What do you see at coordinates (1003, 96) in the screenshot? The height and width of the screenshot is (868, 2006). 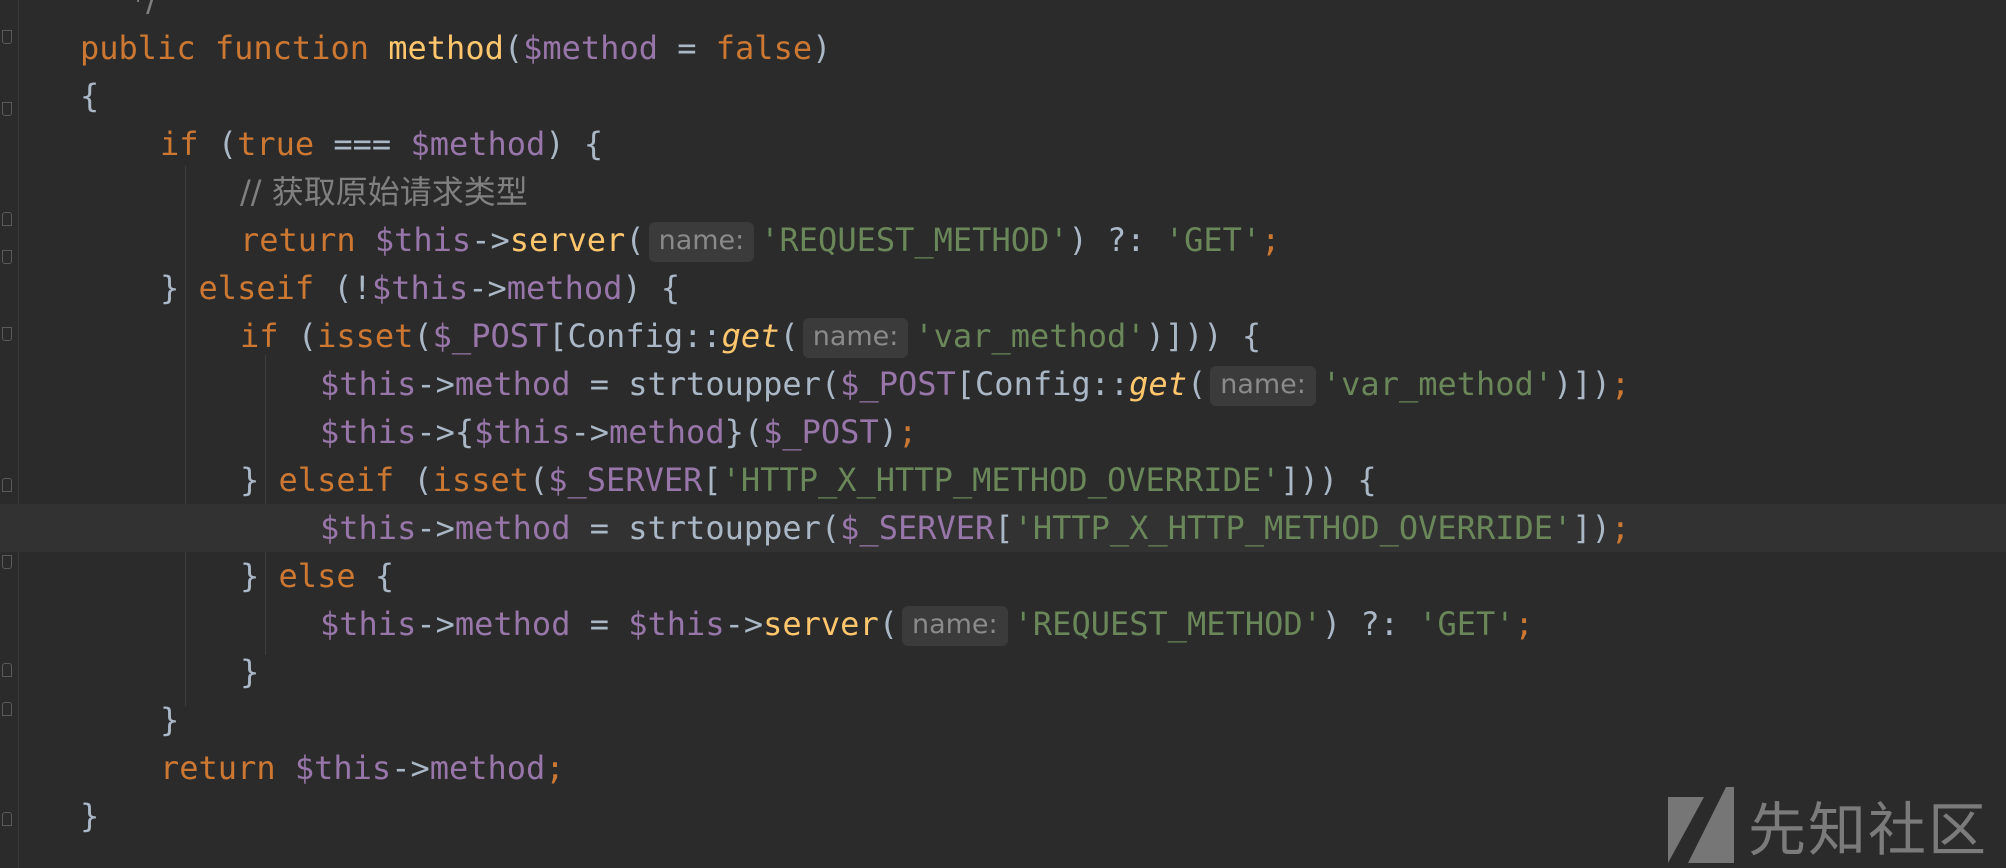 I see `code-line: {` at bounding box center [1003, 96].